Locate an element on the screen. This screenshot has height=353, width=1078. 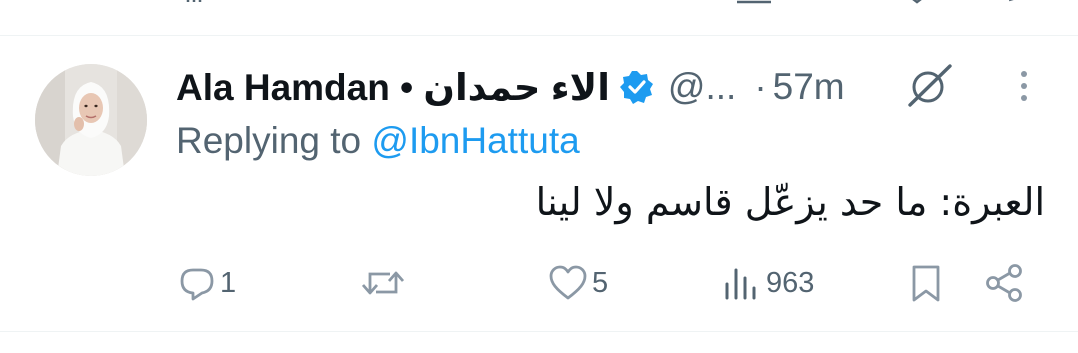
bookmark-button is located at coordinates (926, 283).